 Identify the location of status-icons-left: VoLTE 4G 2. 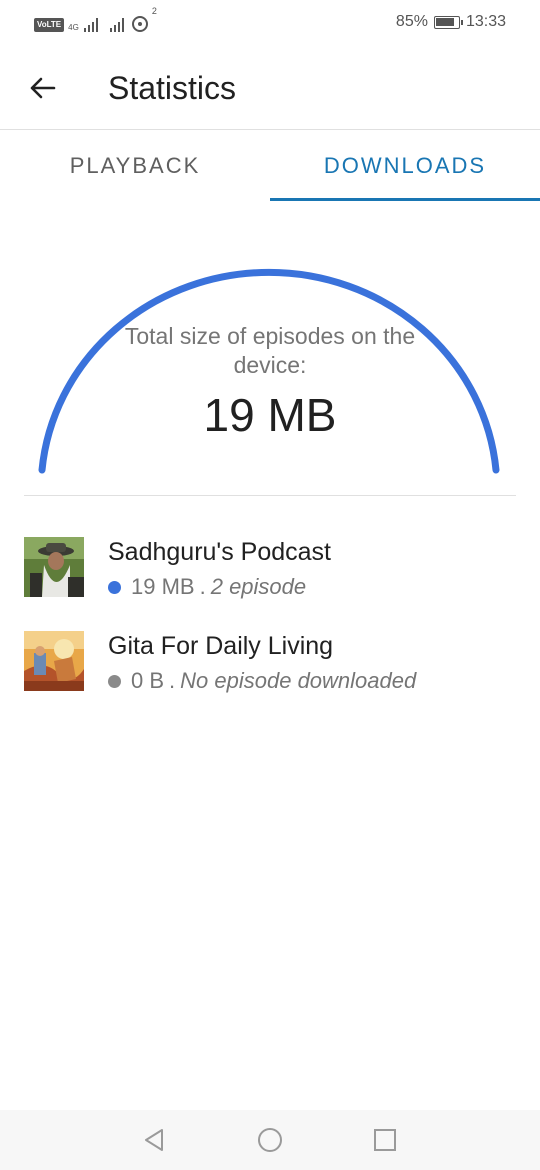
(95, 19).